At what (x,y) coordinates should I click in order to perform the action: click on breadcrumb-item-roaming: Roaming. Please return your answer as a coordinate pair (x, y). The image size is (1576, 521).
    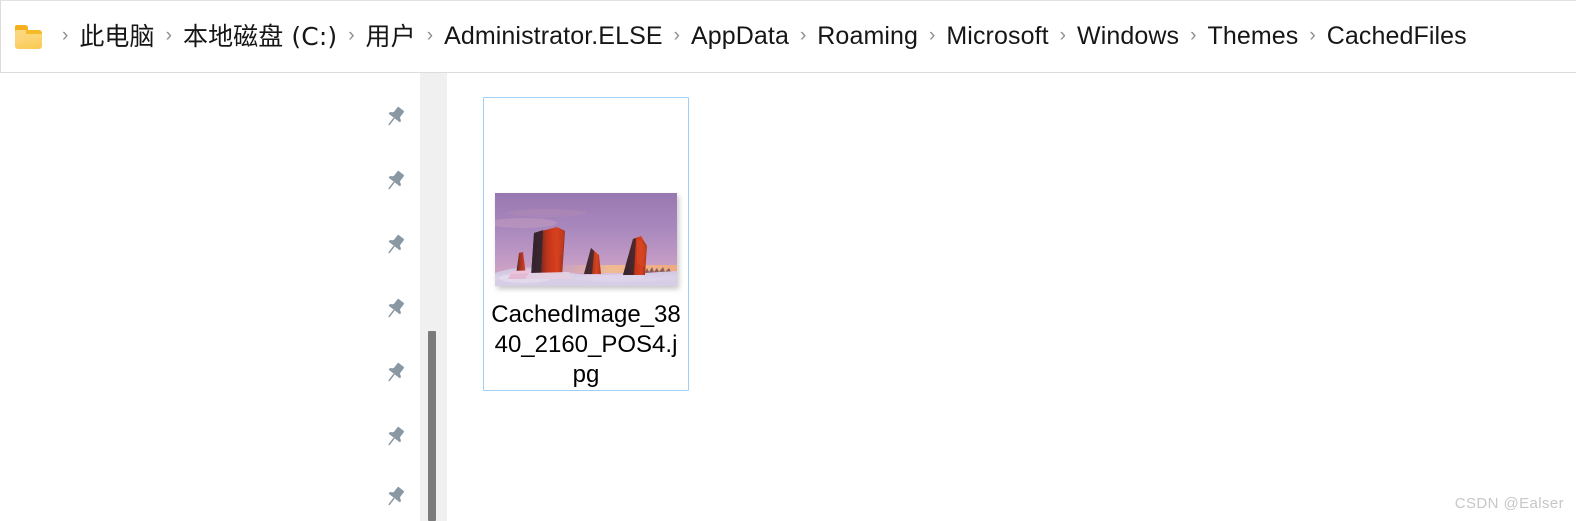
    Looking at the image, I should click on (867, 36).